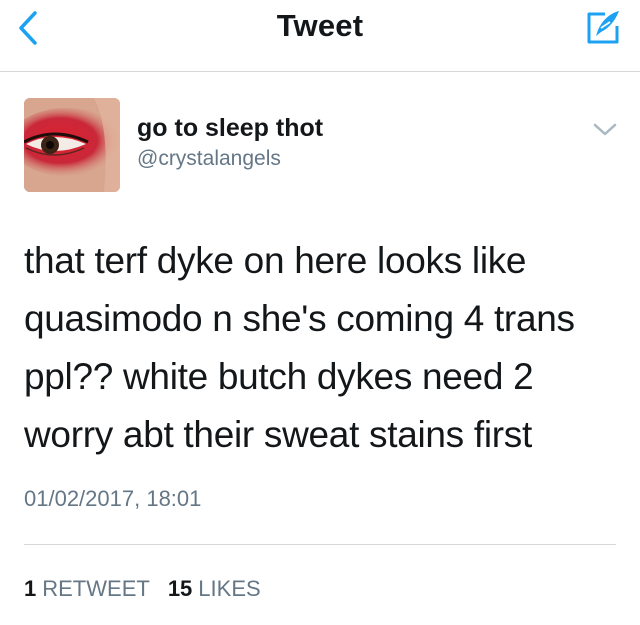  Describe the element at coordinates (320, 25) in the screenshot. I see `page-title: Tweet` at that location.